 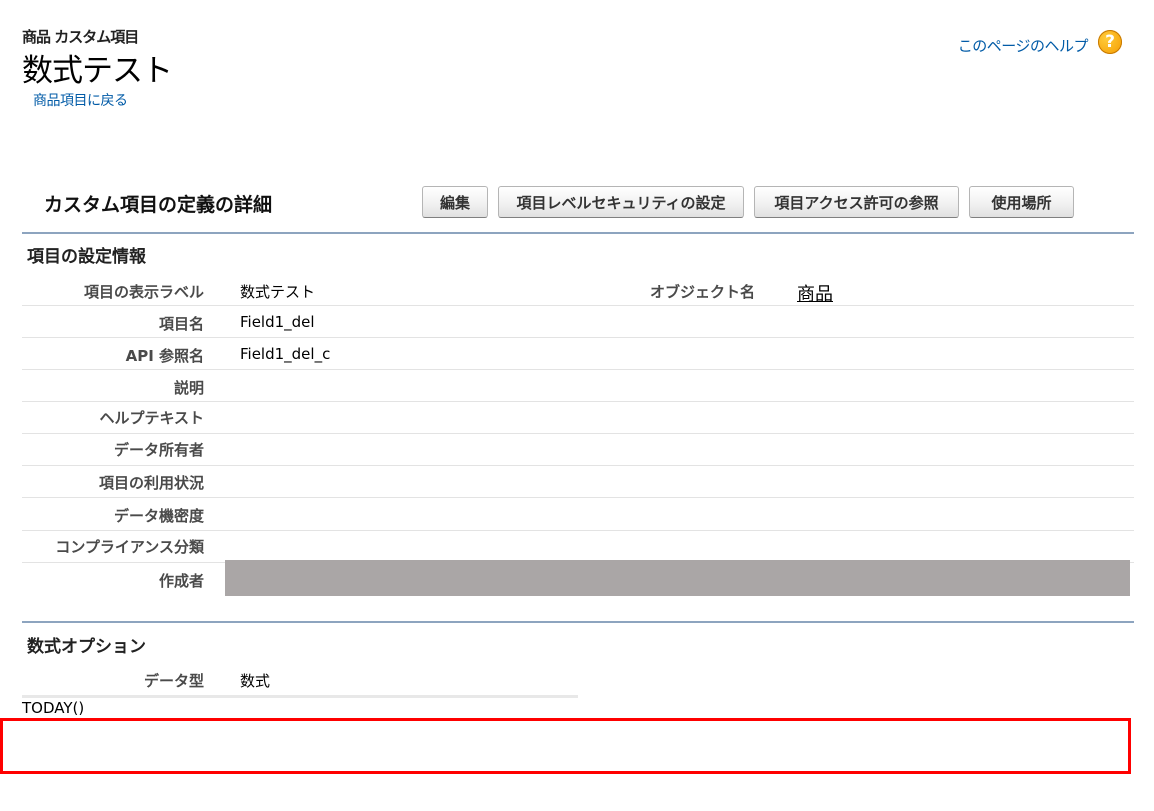 What do you see at coordinates (188, 388) in the screenshot?
I see `description-label: 説明` at bounding box center [188, 388].